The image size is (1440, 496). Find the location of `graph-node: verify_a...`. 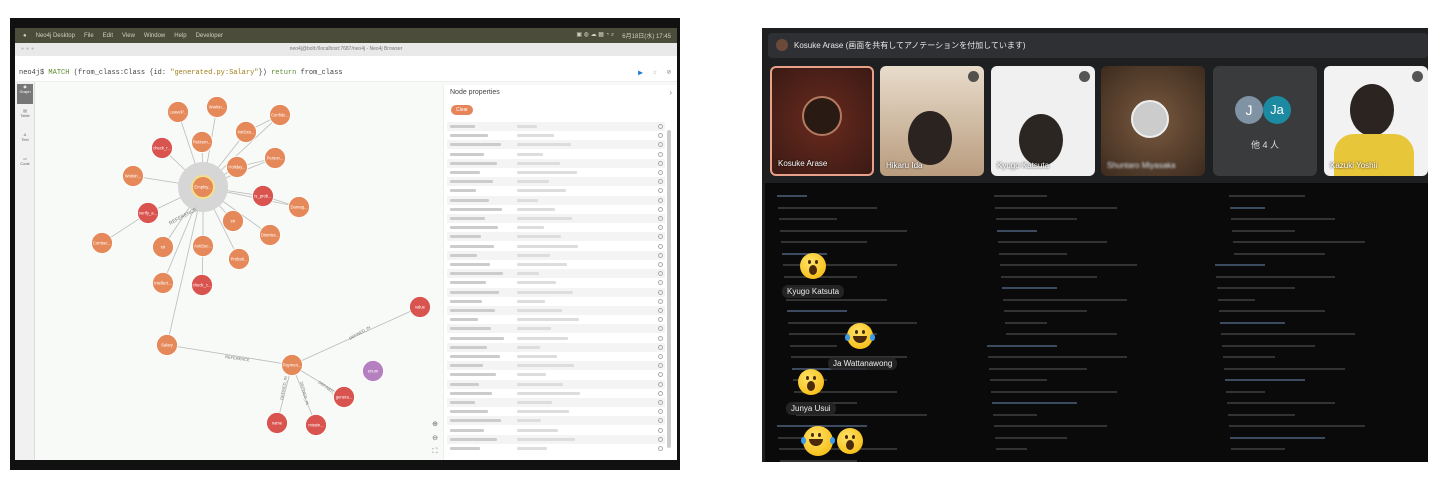

graph-node: verify_a... is located at coordinates (148, 213).